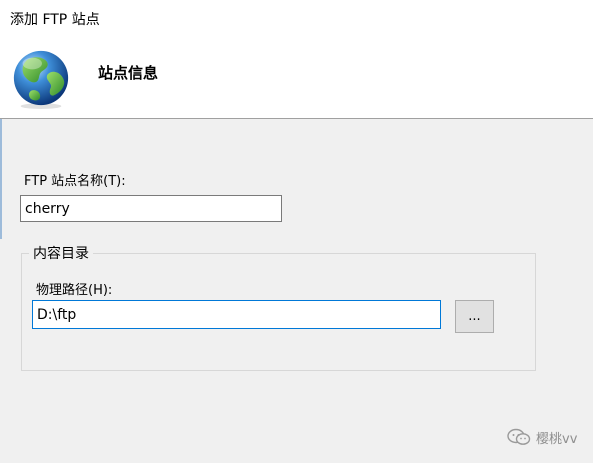 This screenshot has width=593, height=463. Describe the element at coordinates (128, 73) in the screenshot. I see `header-title: 站点信息` at that location.